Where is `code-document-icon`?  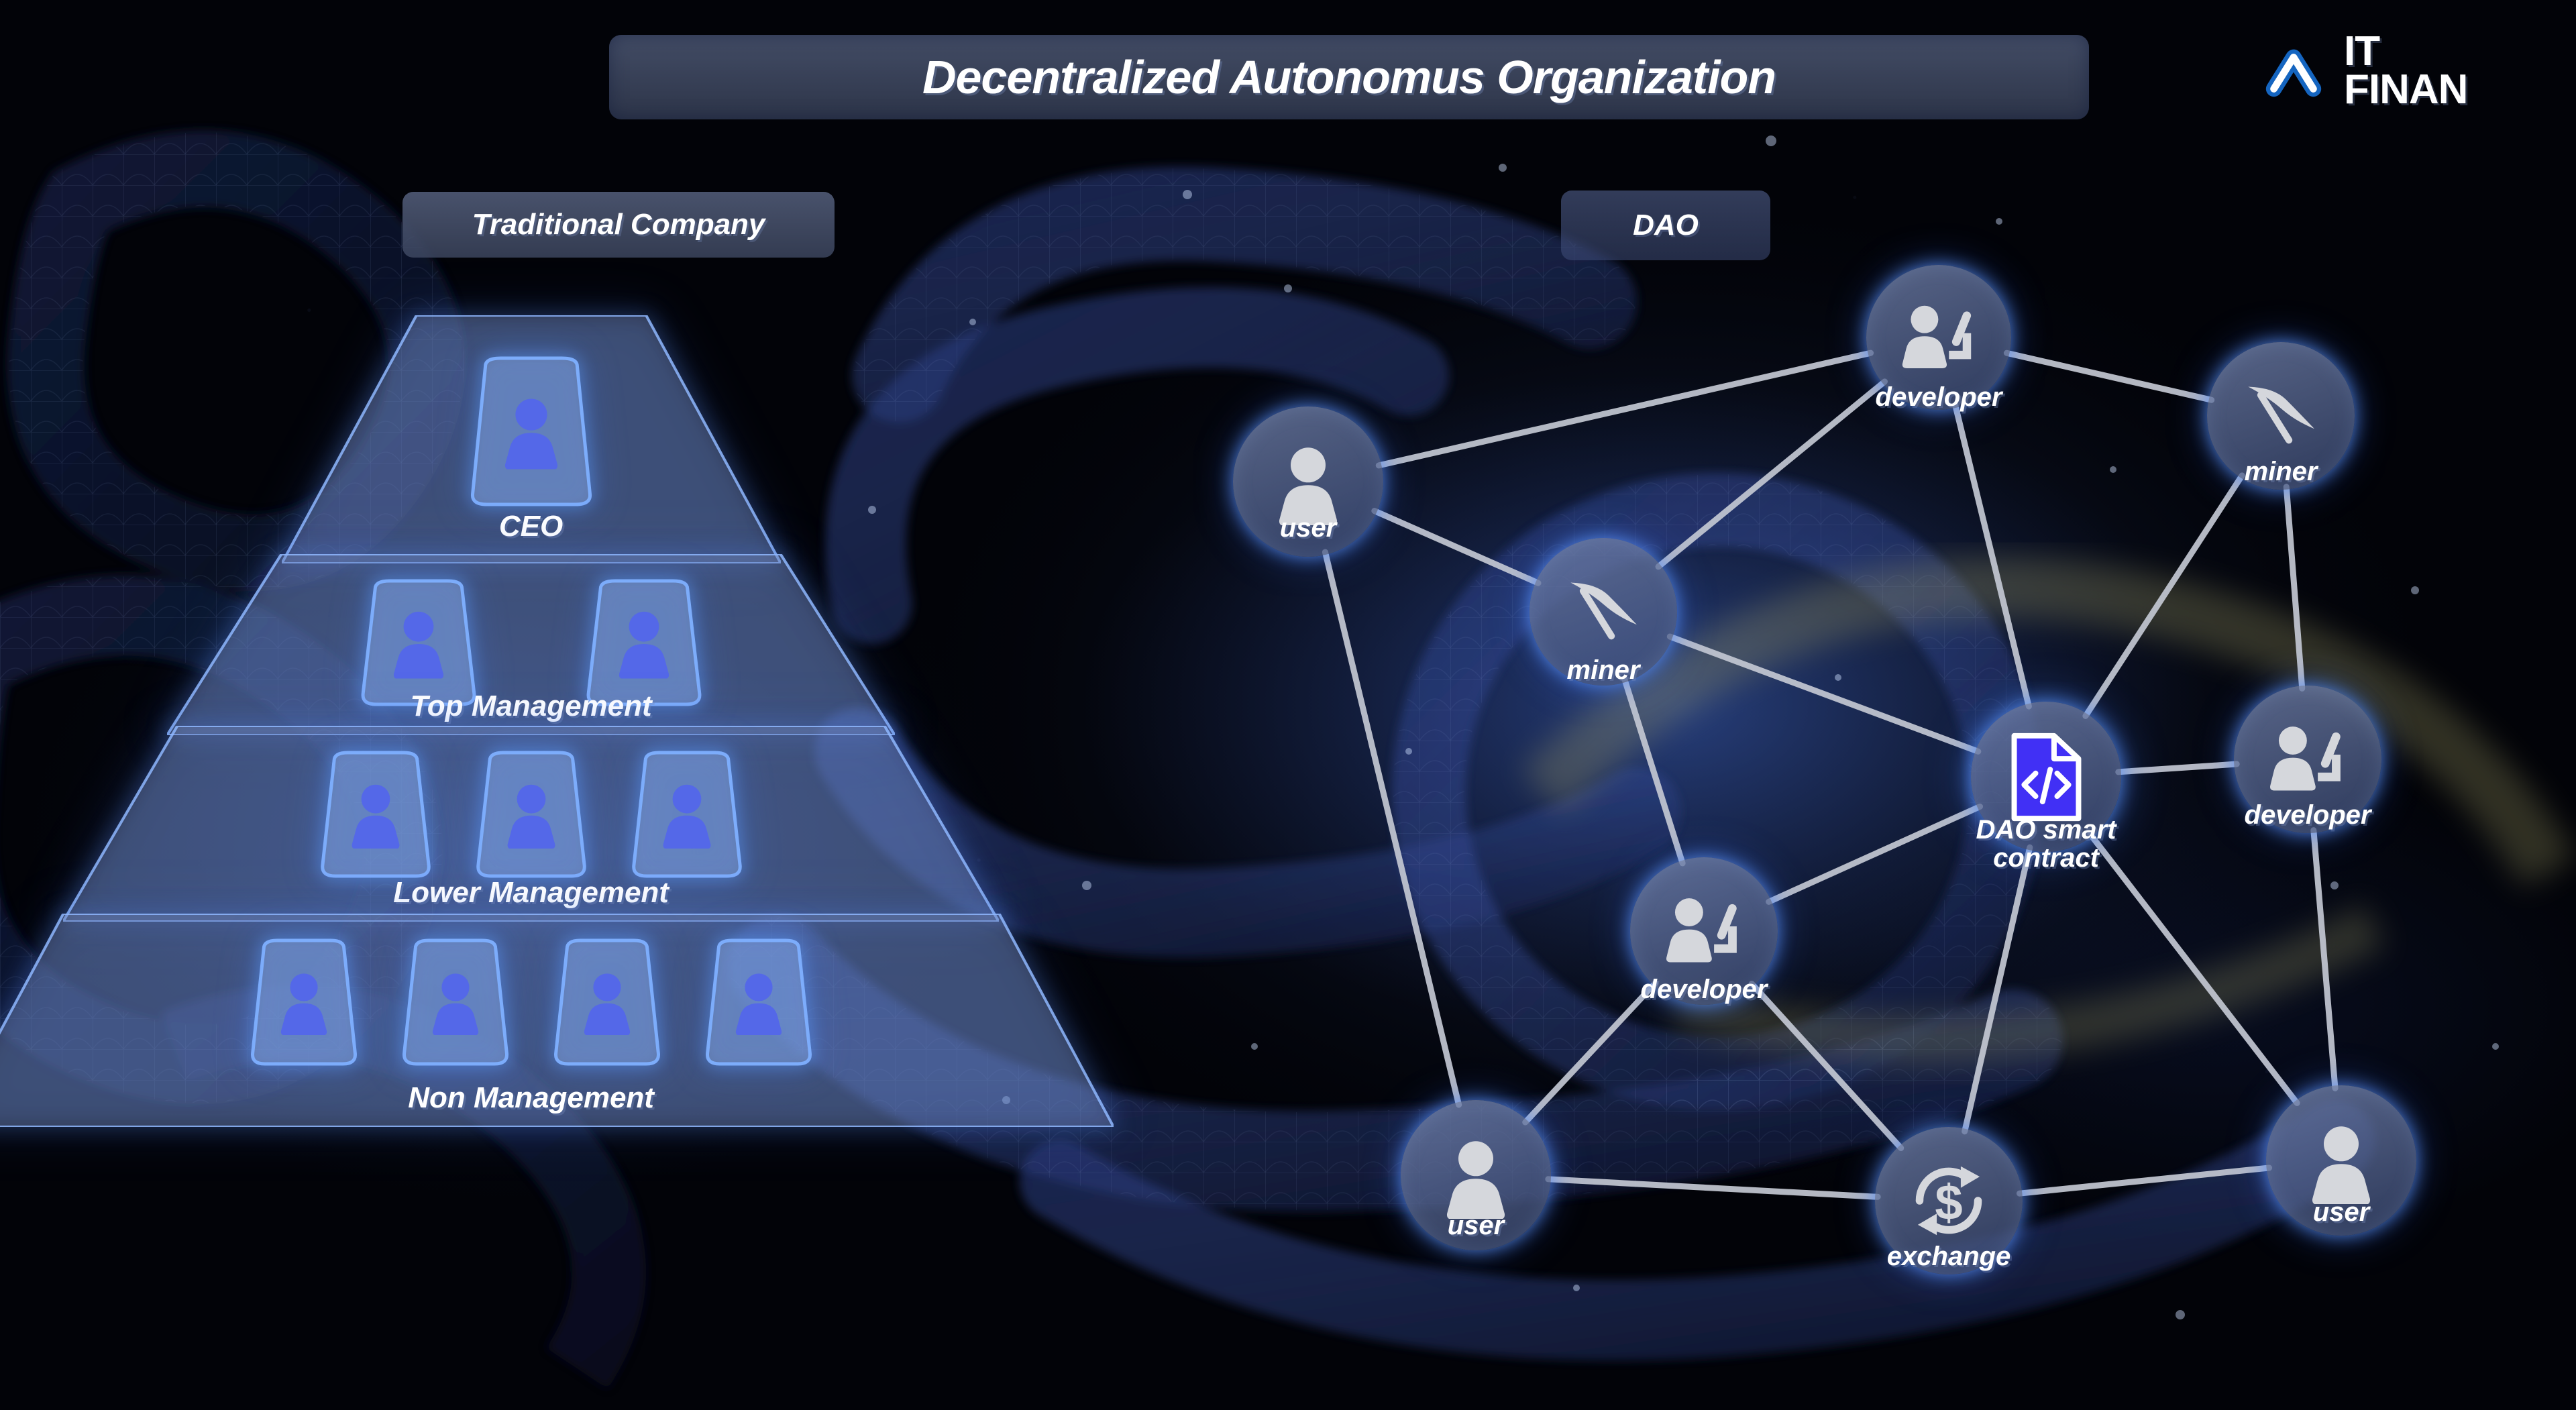
code-document-icon is located at coordinates (2046, 777).